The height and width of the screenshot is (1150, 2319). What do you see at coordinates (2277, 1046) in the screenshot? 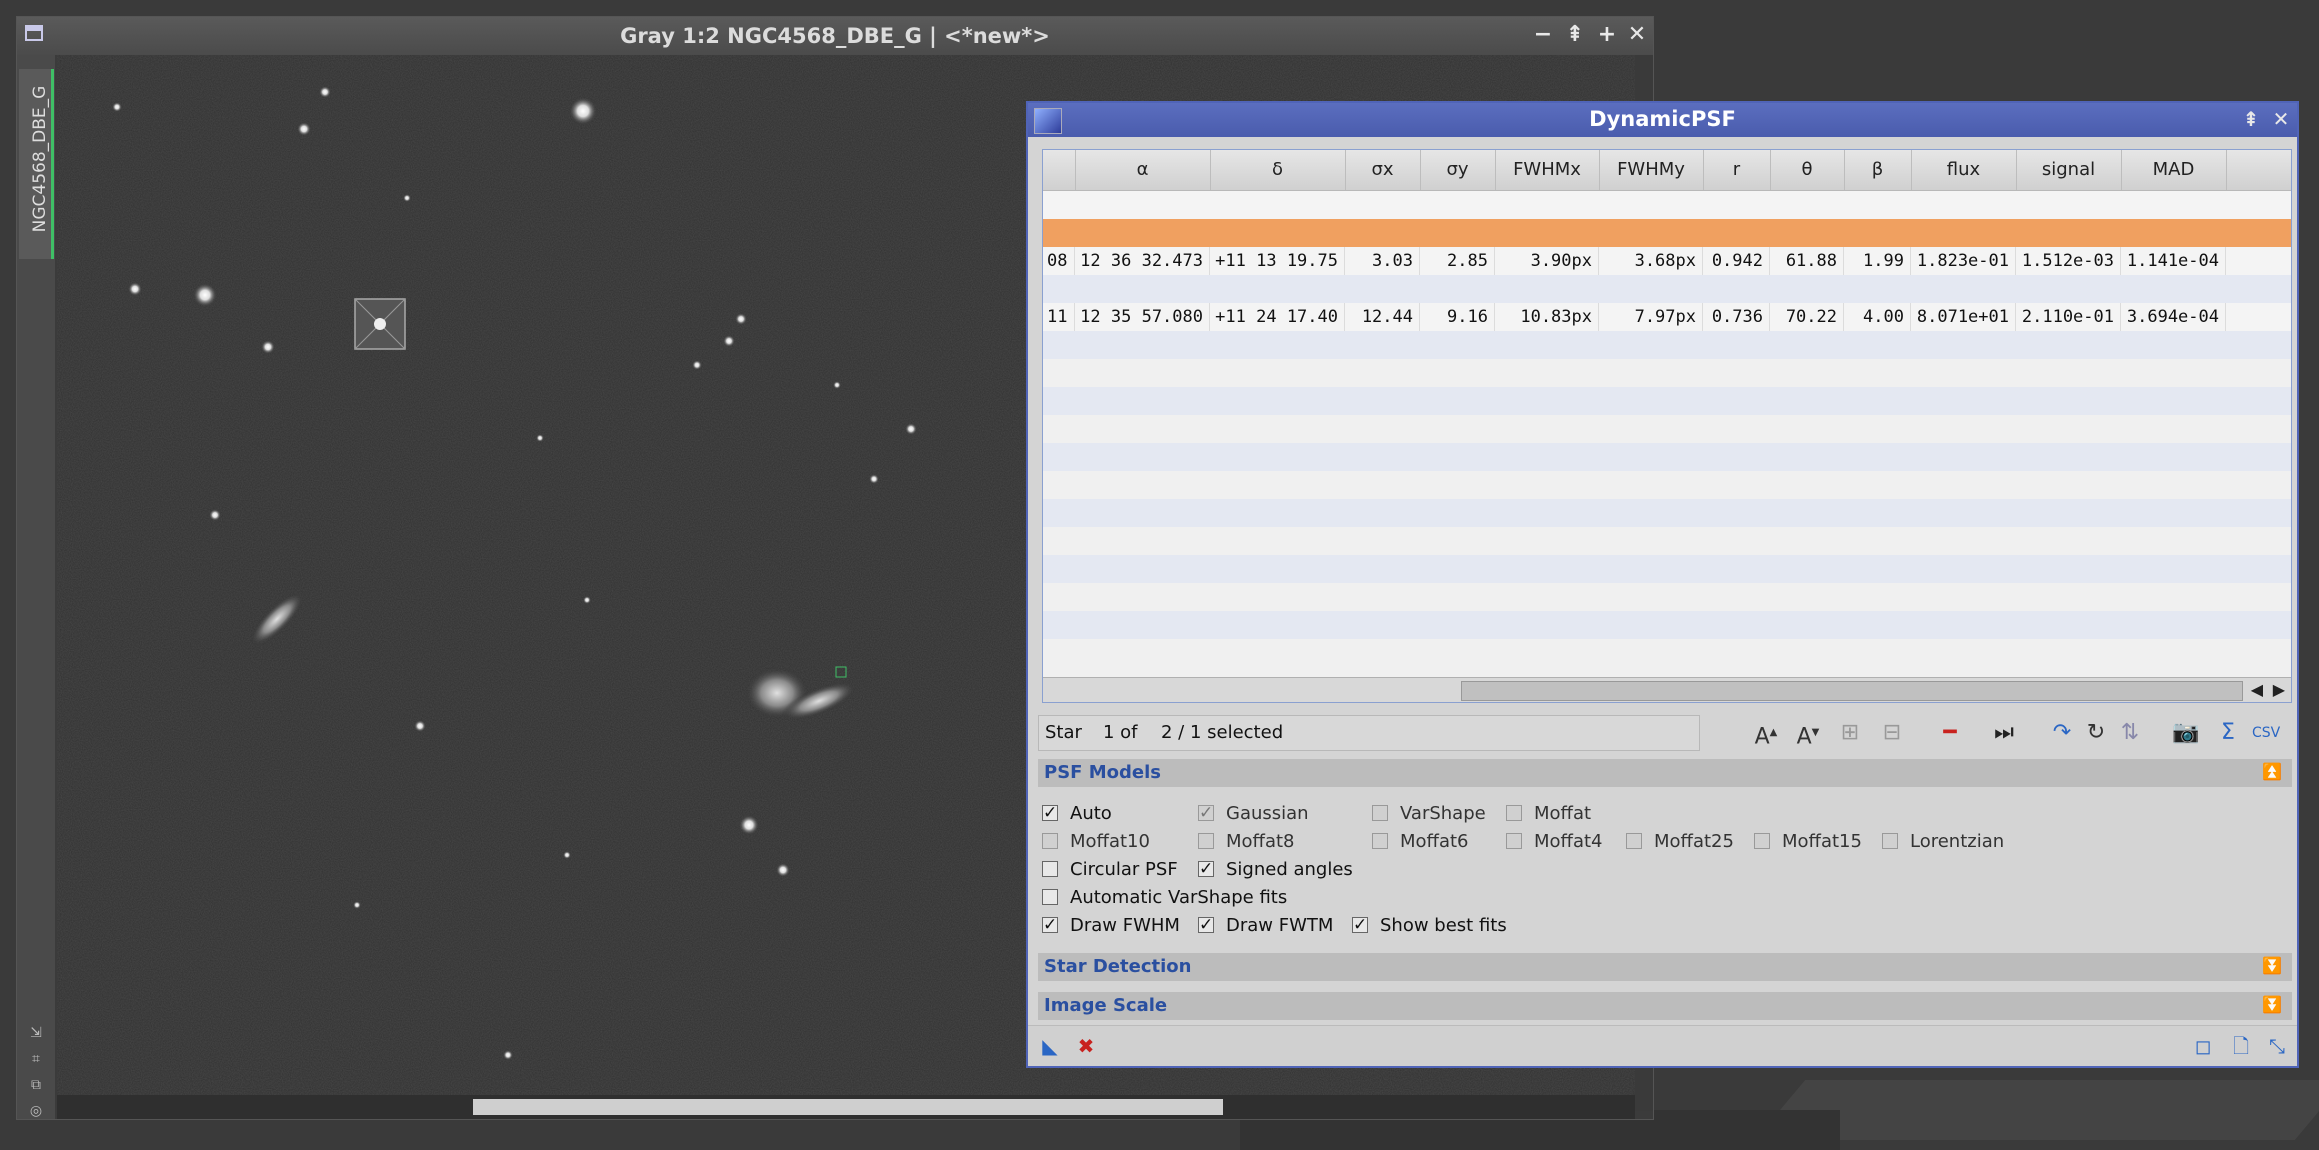
I see `shrink-icon: ⤡` at bounding box center [2277, 1046].